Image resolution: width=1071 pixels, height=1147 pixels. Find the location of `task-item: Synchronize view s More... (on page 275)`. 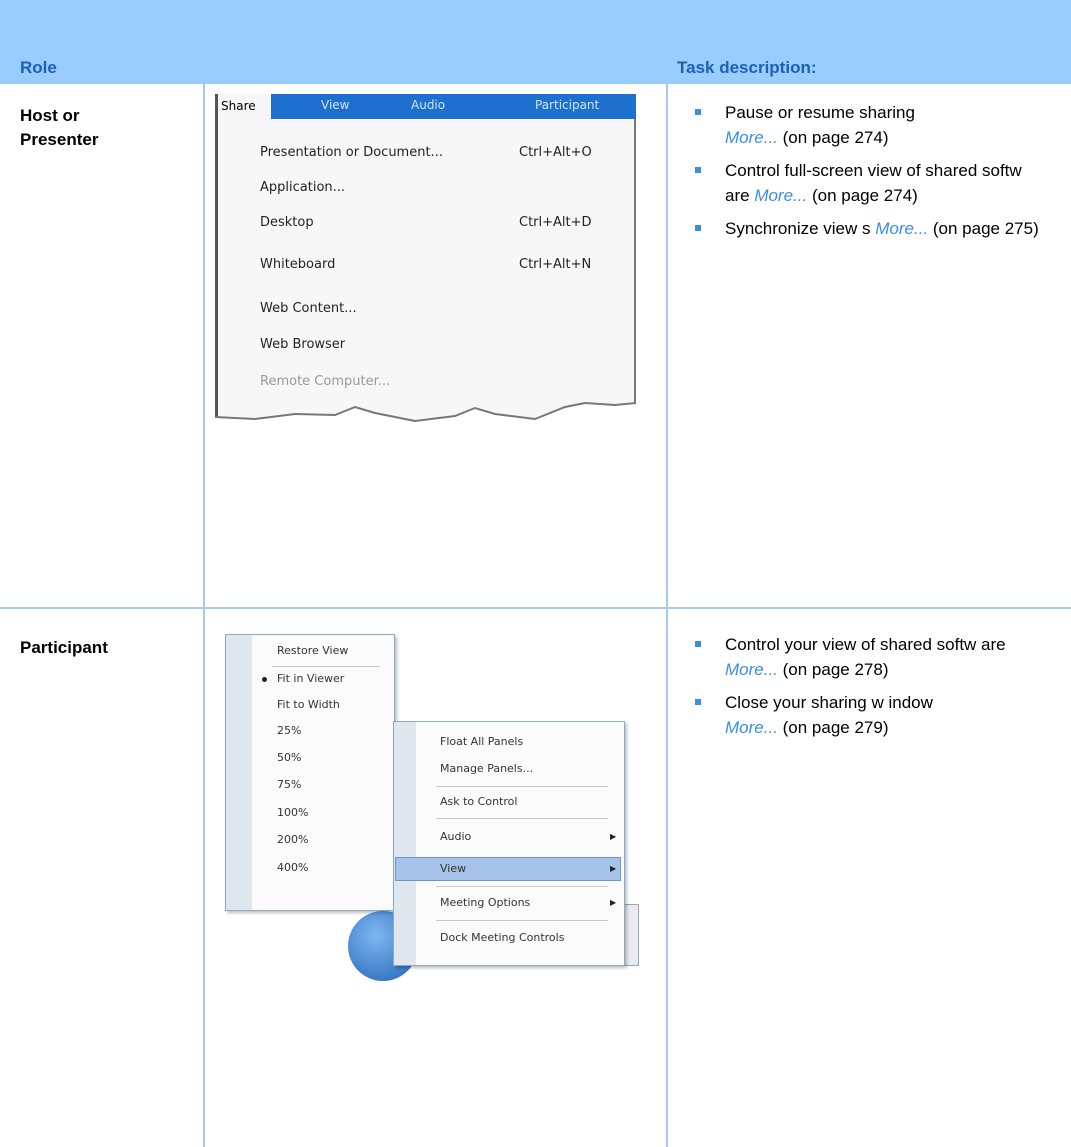

task-item: Synchronize view s More... (on page 275) is located at coordinates (869, 228).